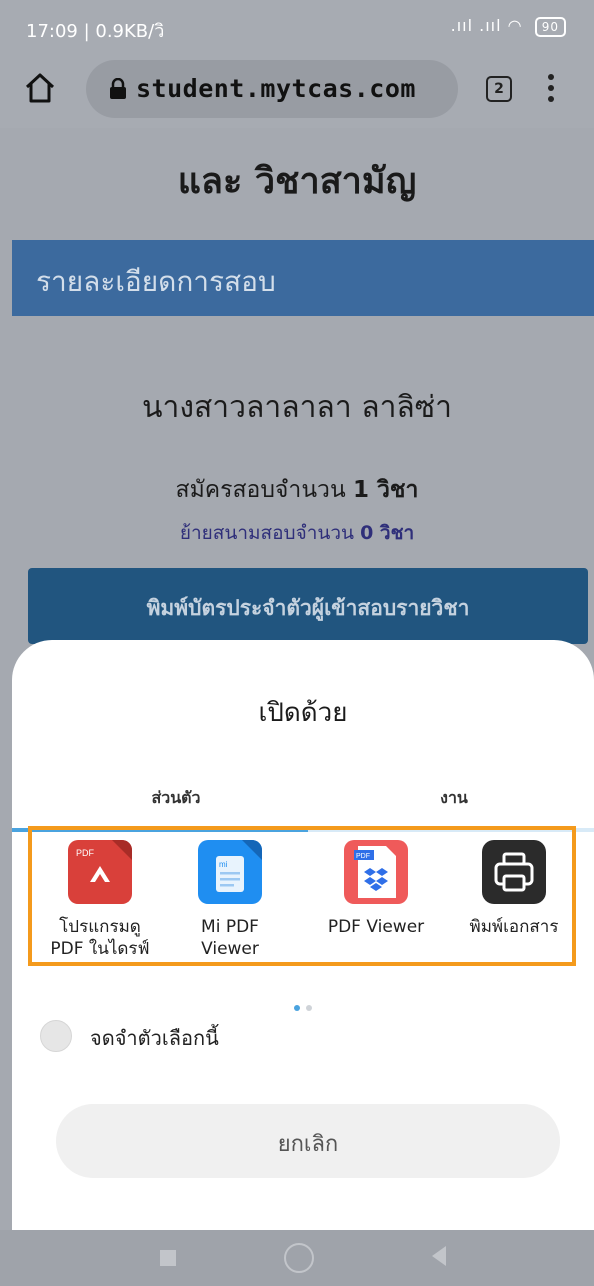  What do you see at coordinates (514, 872) in the screenshot?
I see `printer-icon` at bounding box center [514, 872].